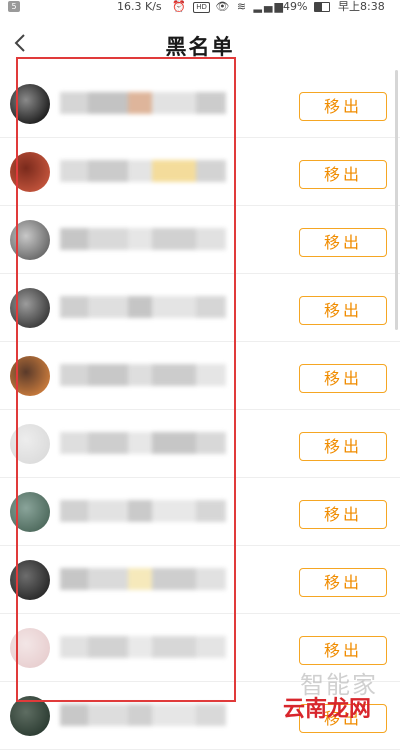 This screenshot has width=400, height=750. I want to click on notification-badge: 5, so click(14, 6).